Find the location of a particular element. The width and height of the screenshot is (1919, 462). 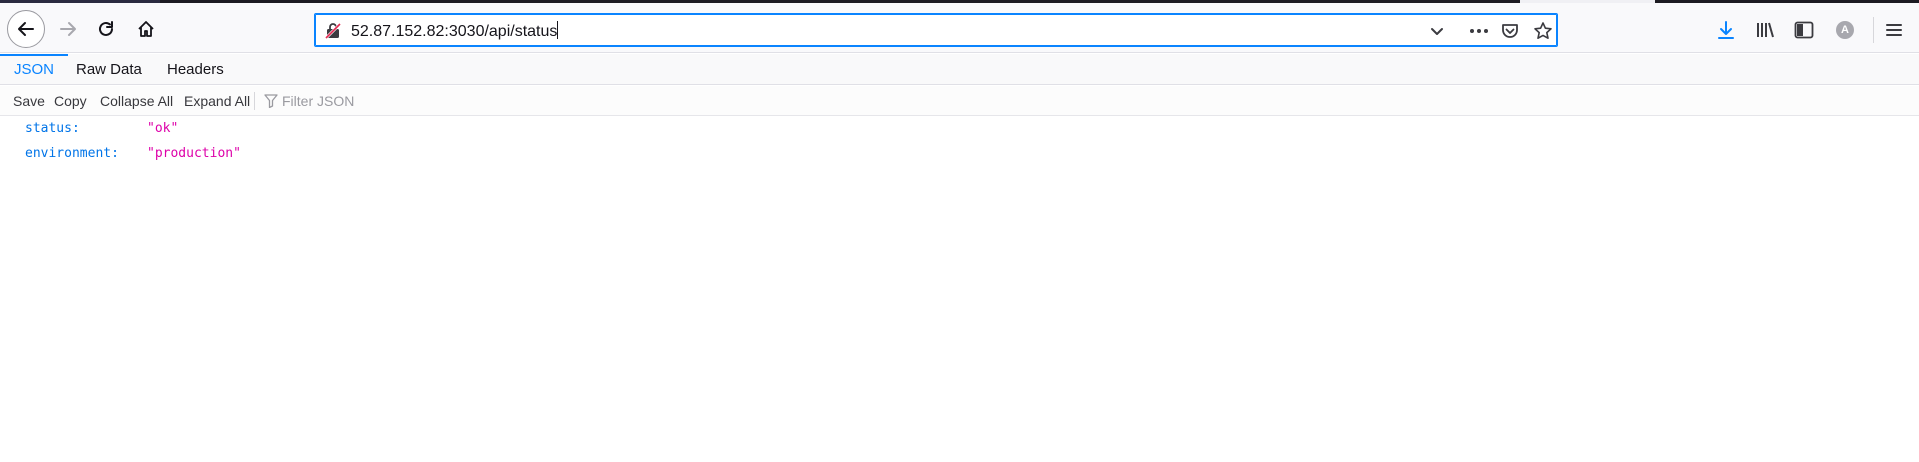

account-initial: A is located at coordinates (1845, 30).